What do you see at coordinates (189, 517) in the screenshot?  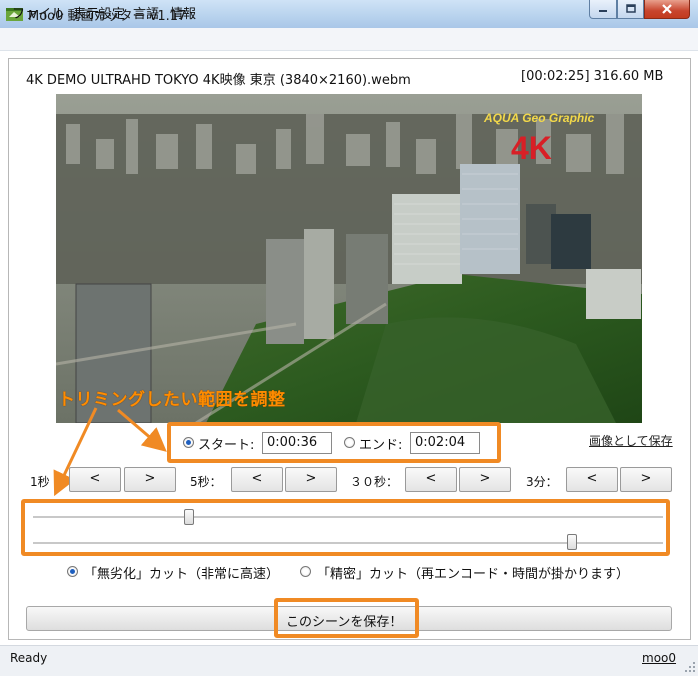 I see `start-slider-thumb` at bounding box center [189, 517].